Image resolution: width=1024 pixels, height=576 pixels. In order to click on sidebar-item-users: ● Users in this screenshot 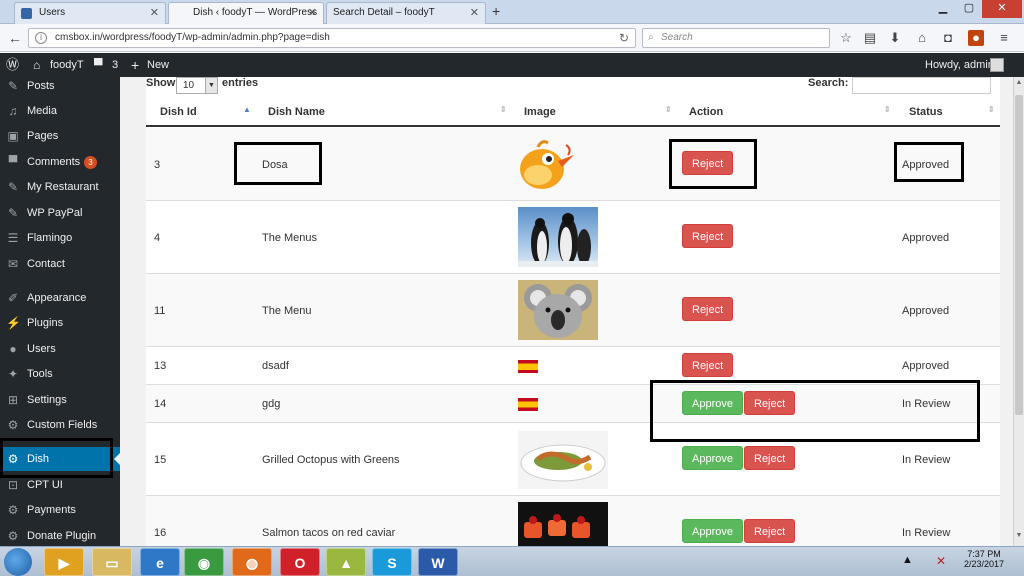, I will do `click(60, 349)`.